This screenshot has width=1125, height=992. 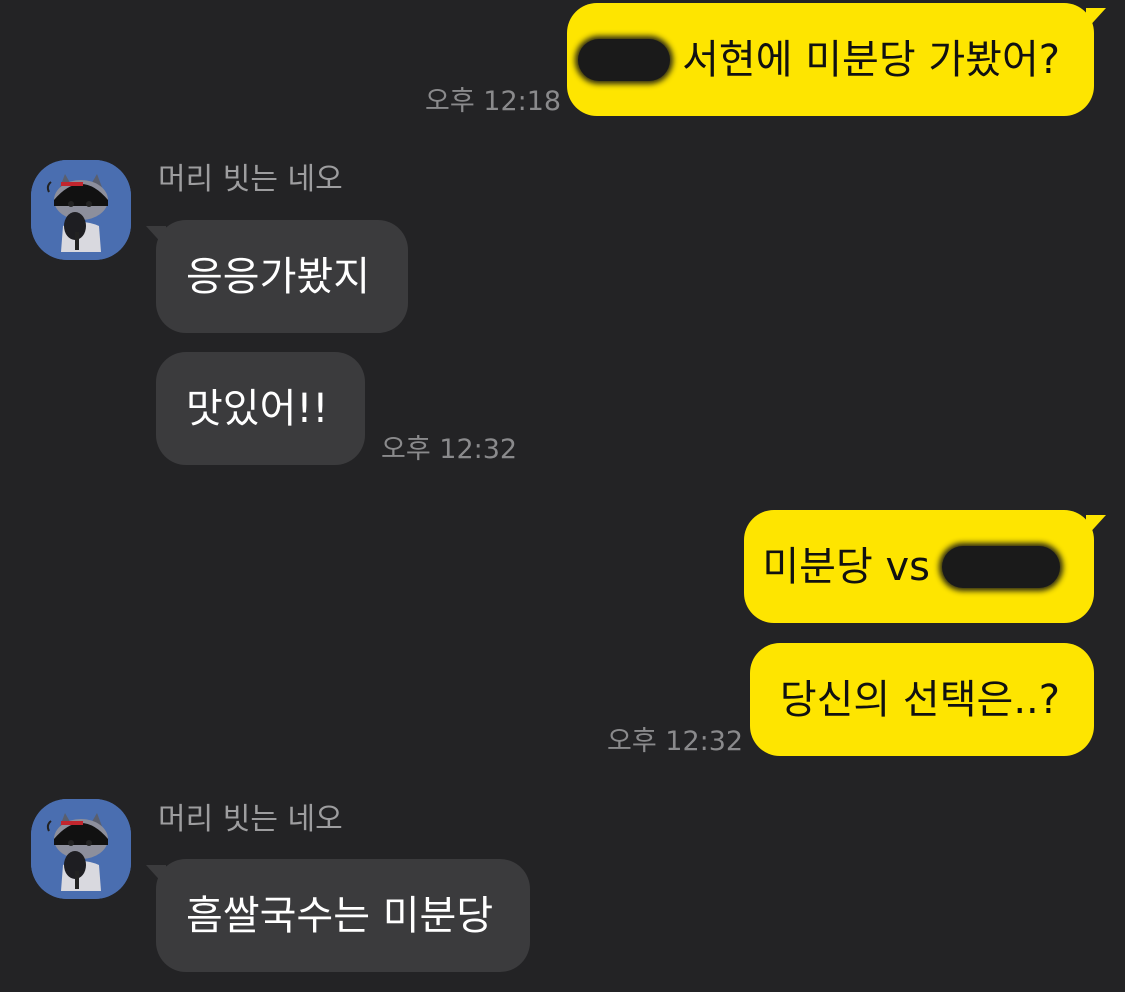 I want to click on their-message-bubble: 응응가봤지, so click(x=282, y=276).